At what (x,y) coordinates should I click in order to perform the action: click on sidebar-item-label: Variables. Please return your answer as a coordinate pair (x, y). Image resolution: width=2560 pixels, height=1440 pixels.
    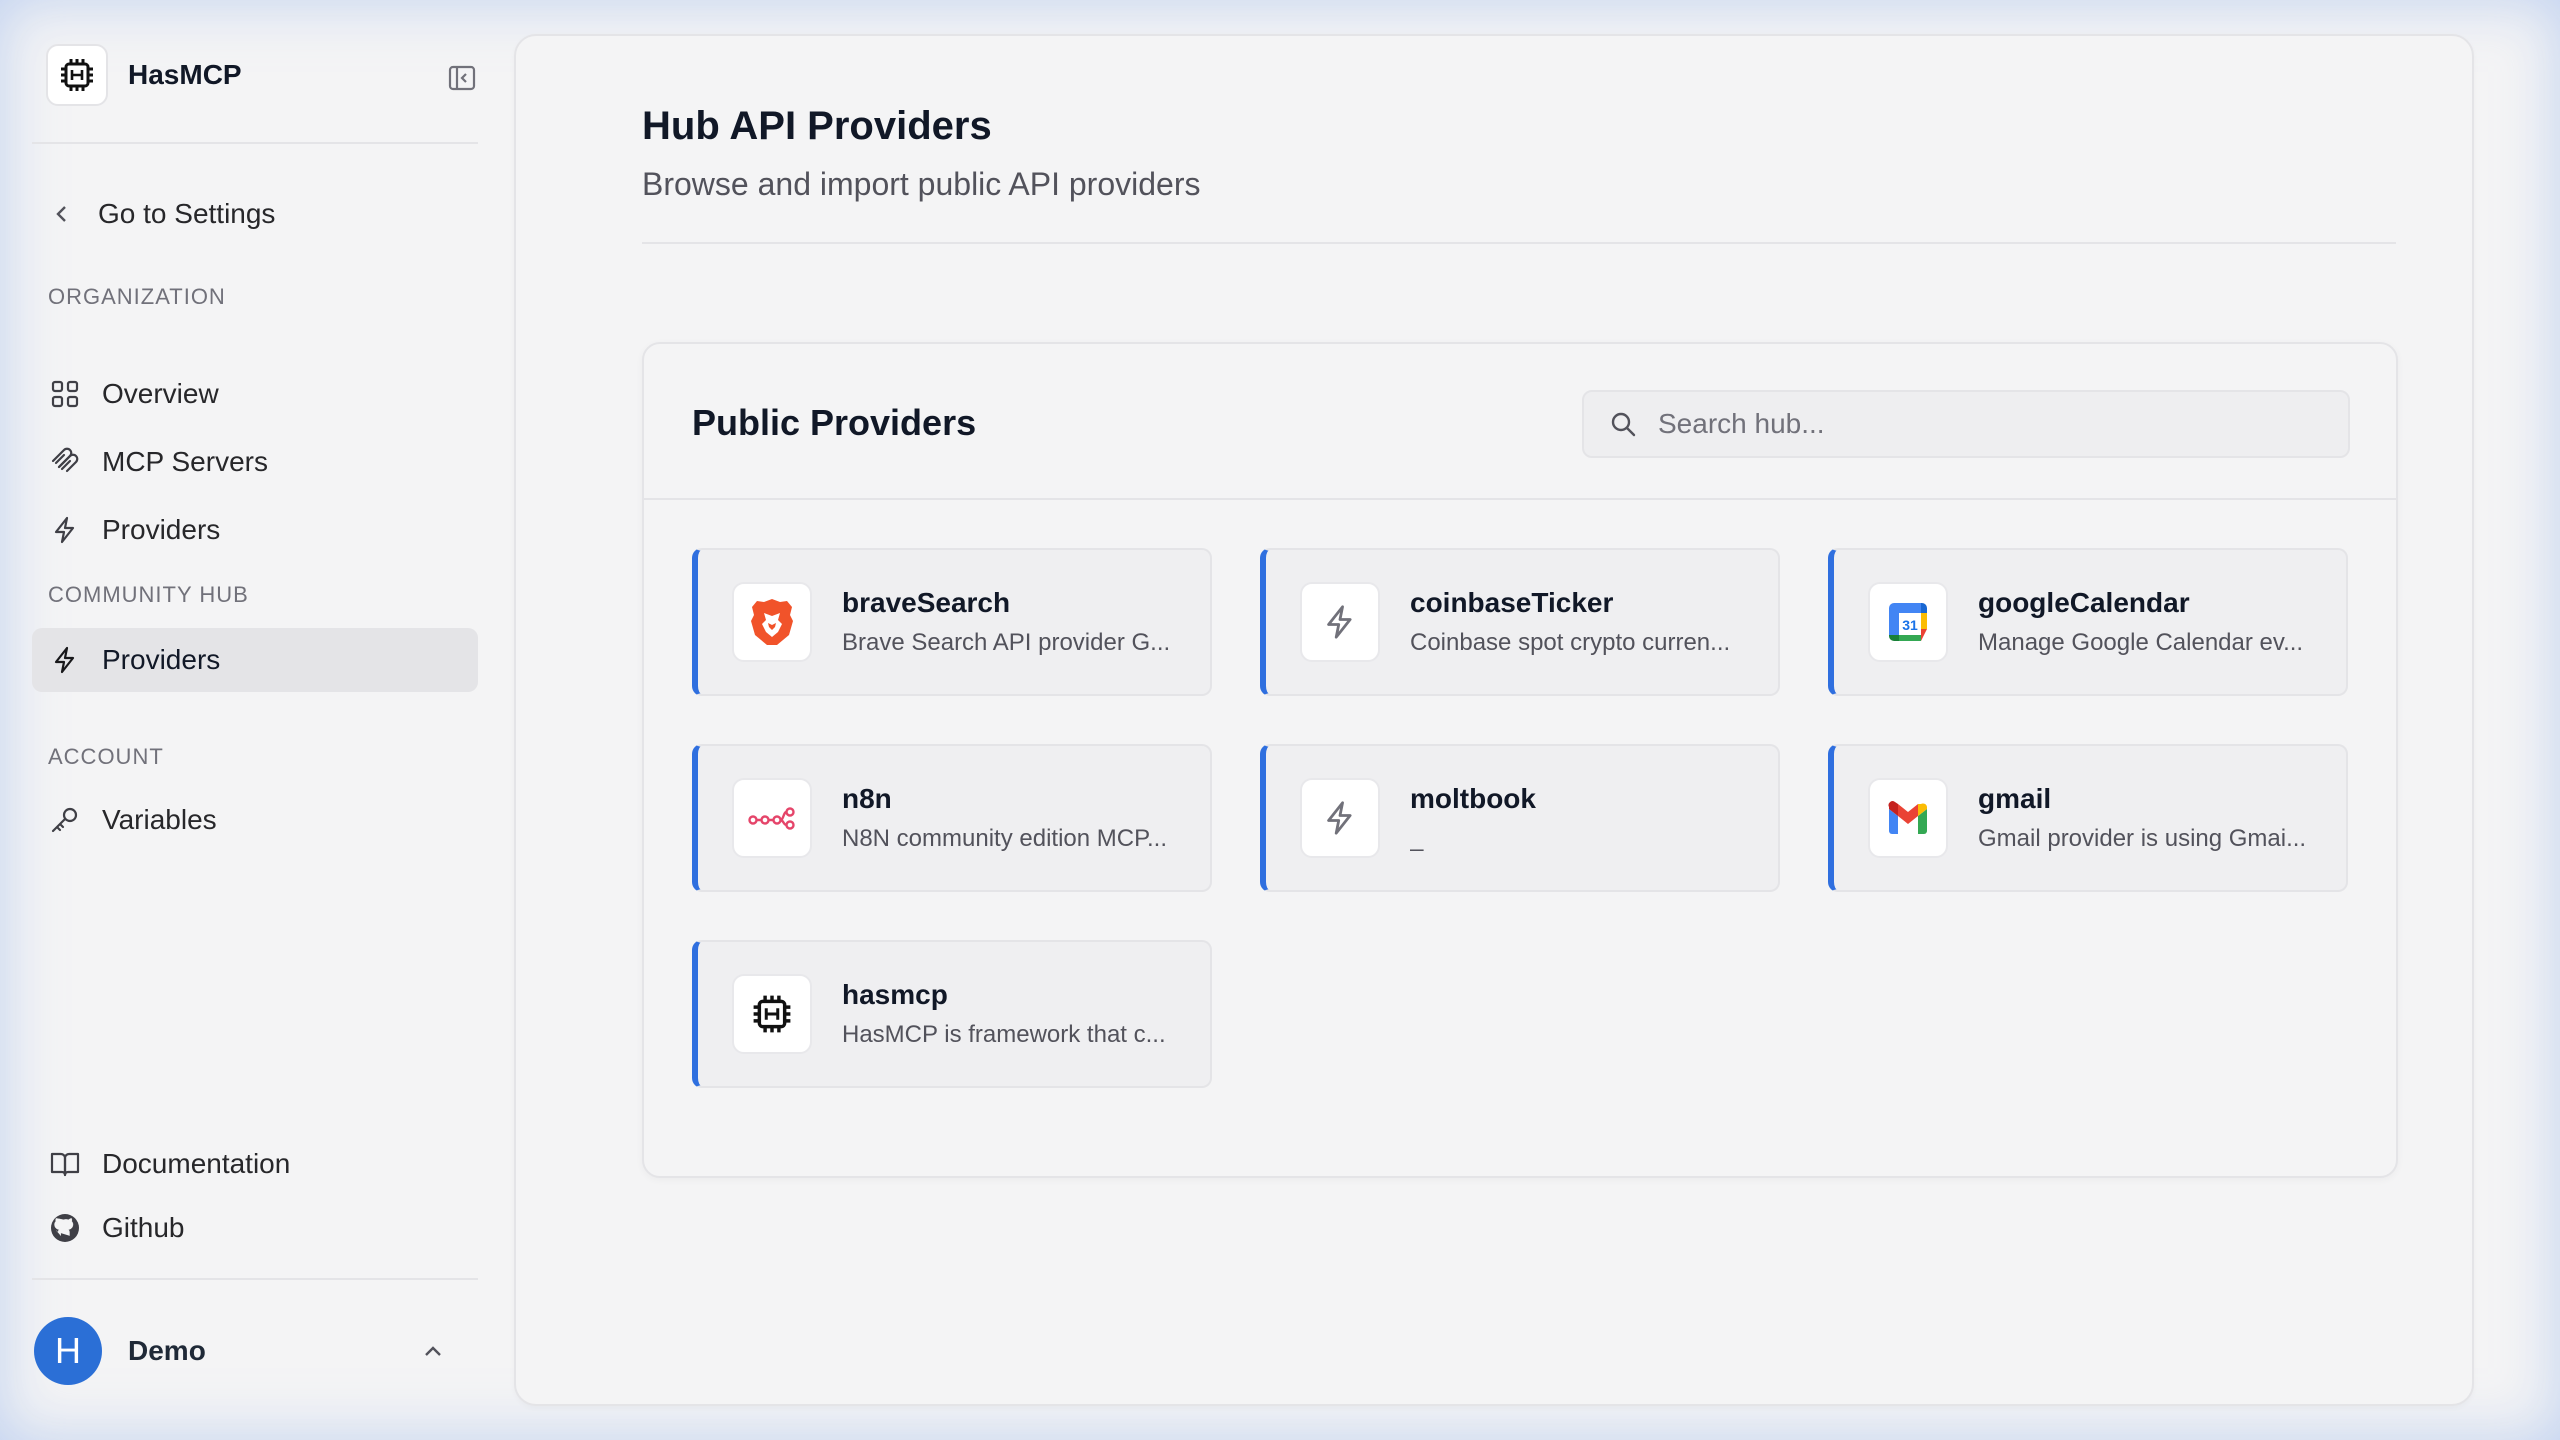
    Looking at the image, I should click on (159, 819).